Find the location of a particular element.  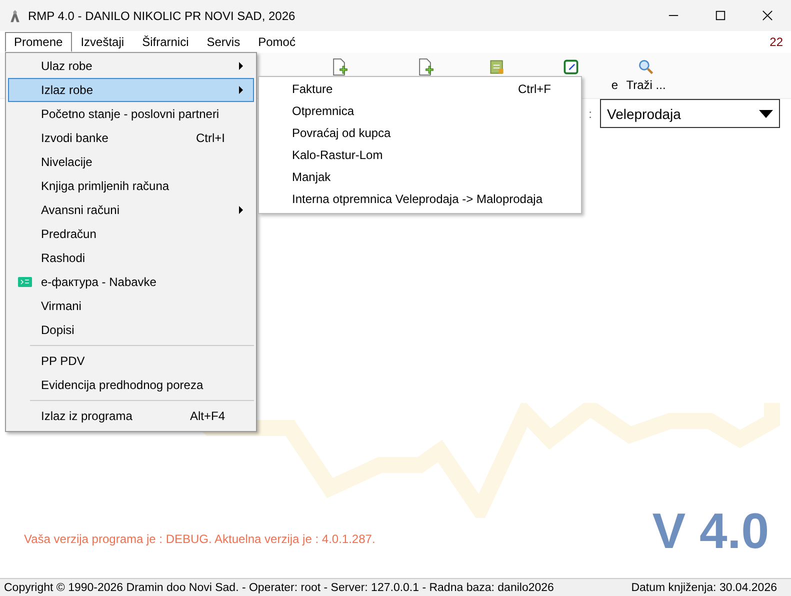

menu-item: Povraćaj od kupca is located at coordinates (420, 133).